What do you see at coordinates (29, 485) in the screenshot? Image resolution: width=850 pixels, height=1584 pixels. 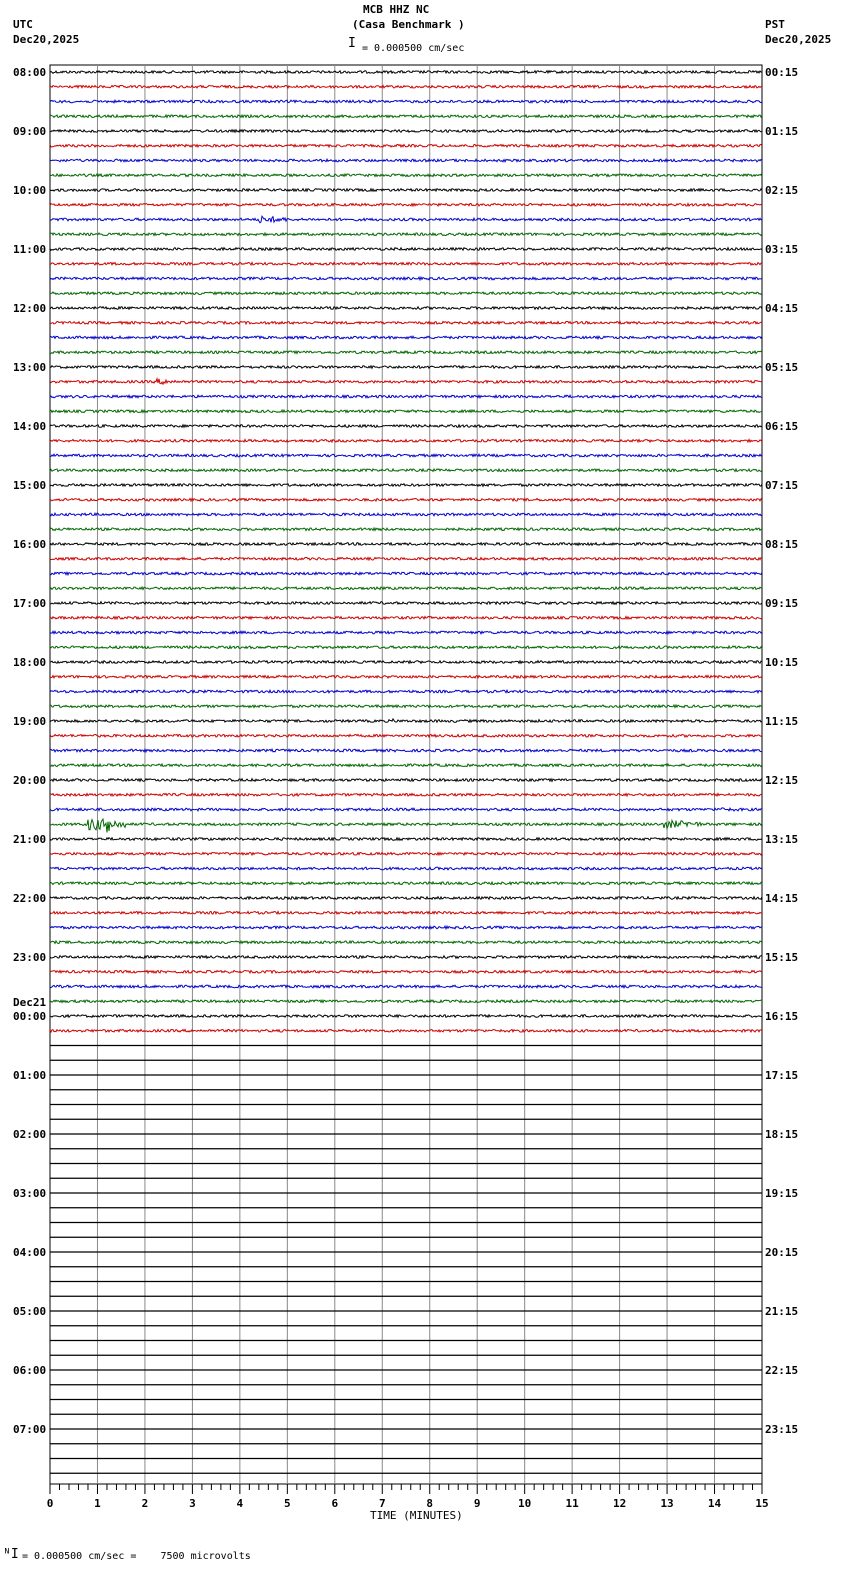 I see `utc-hour-label: 15:00` at bounding box center [29, 485].